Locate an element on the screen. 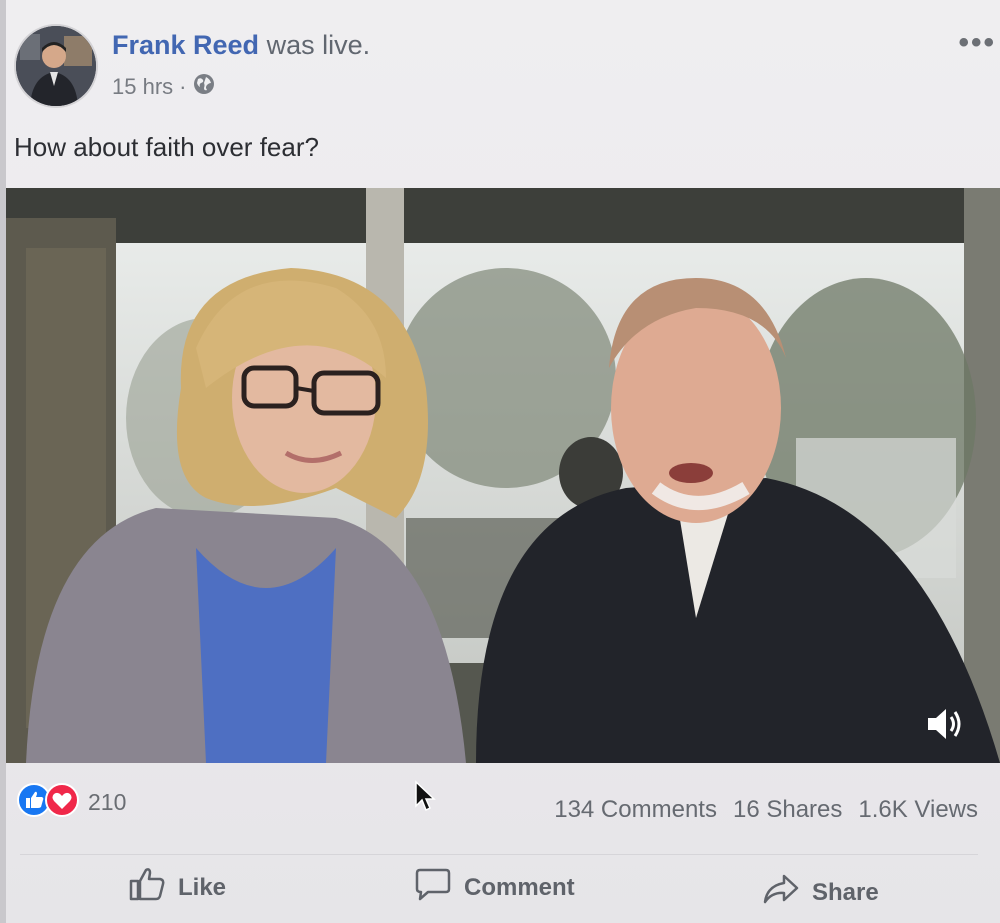 This screenshot has width=1000, height=923. share-label: Share is located at coordinates (845, 892).